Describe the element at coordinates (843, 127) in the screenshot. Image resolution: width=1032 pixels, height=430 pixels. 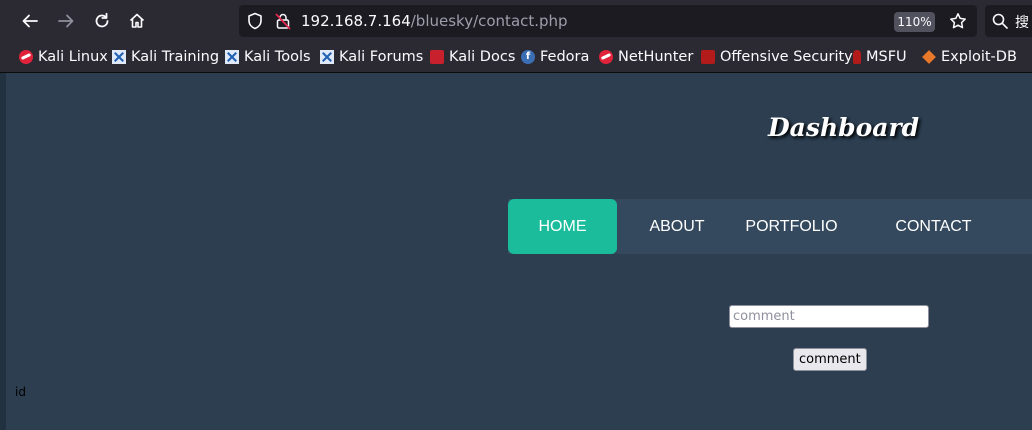
I see `site-brand: Dashboard` at that location.